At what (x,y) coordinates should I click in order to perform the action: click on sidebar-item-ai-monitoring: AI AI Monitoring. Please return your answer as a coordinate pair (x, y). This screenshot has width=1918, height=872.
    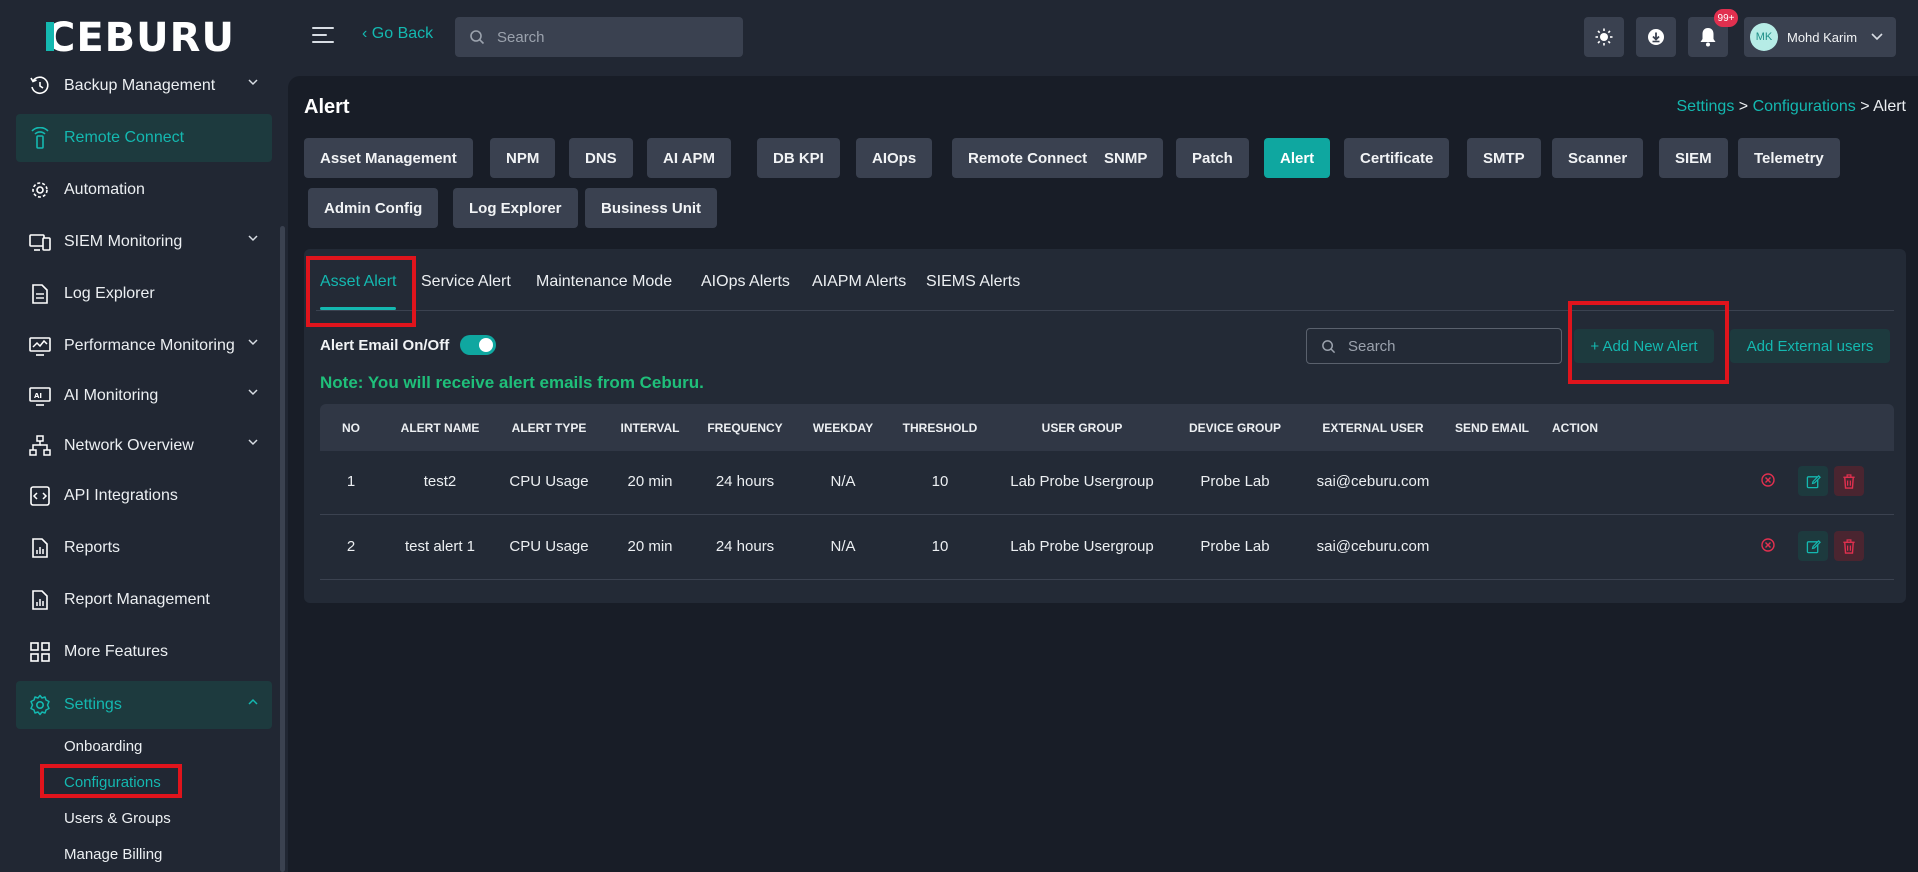
    Looking at the image, I should click on (144, 396).